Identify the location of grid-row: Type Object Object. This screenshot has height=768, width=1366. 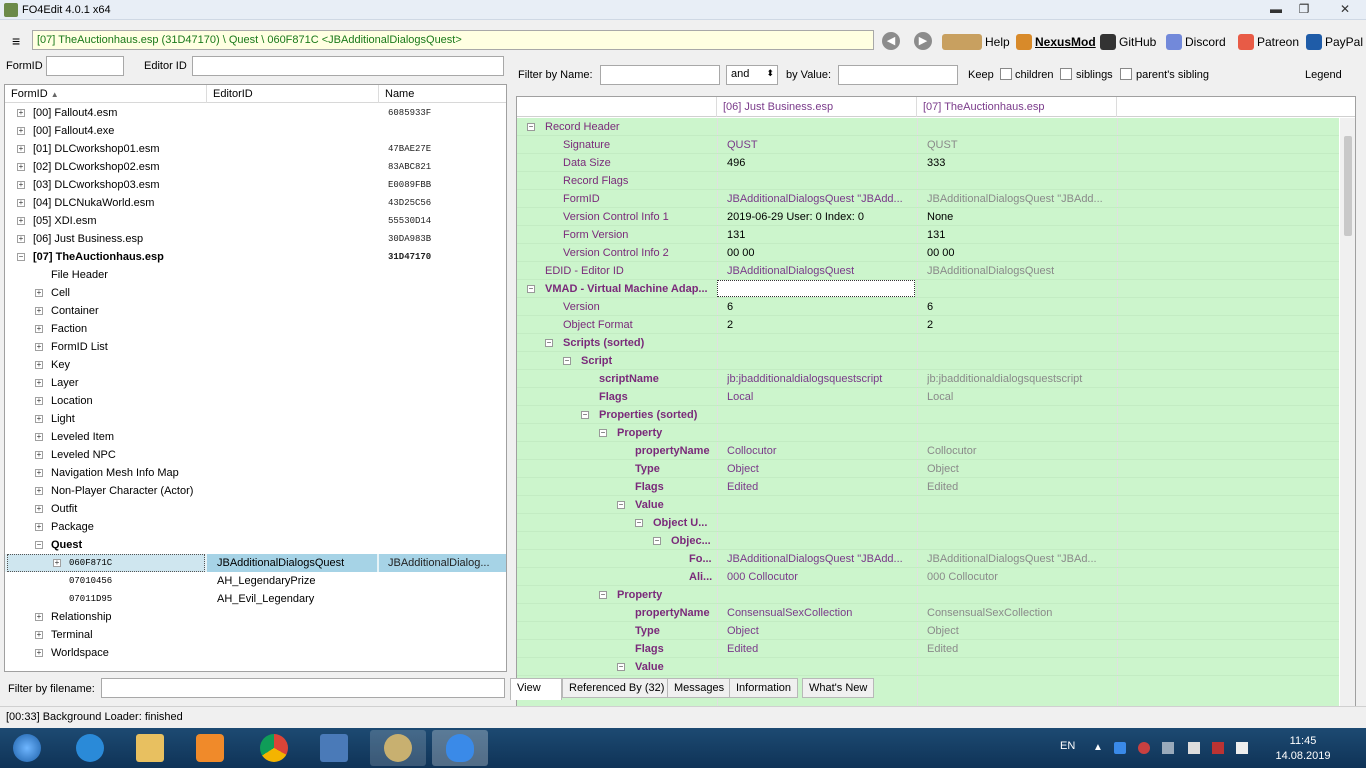
(928, 469).